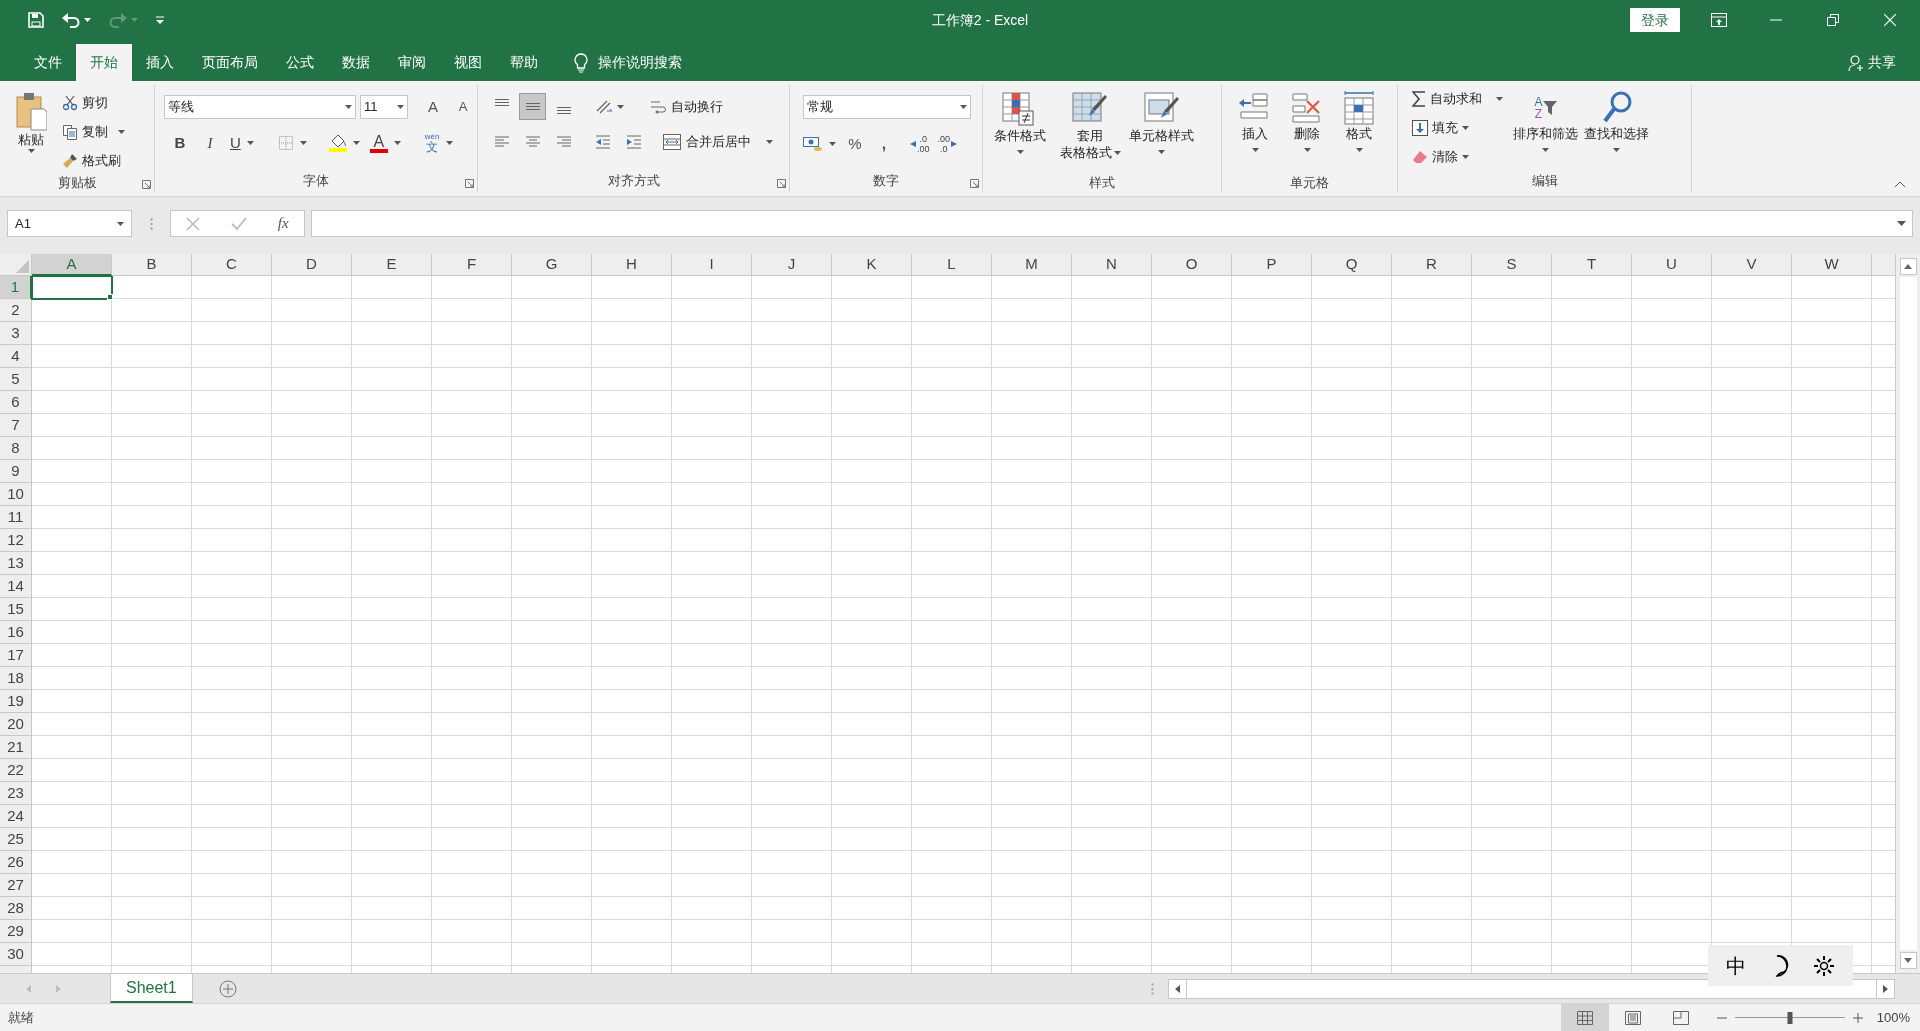  What do you see at coordinates (16, 908) in the screenshot?
I see `row-header: 28` at bounding box center [16, 908].